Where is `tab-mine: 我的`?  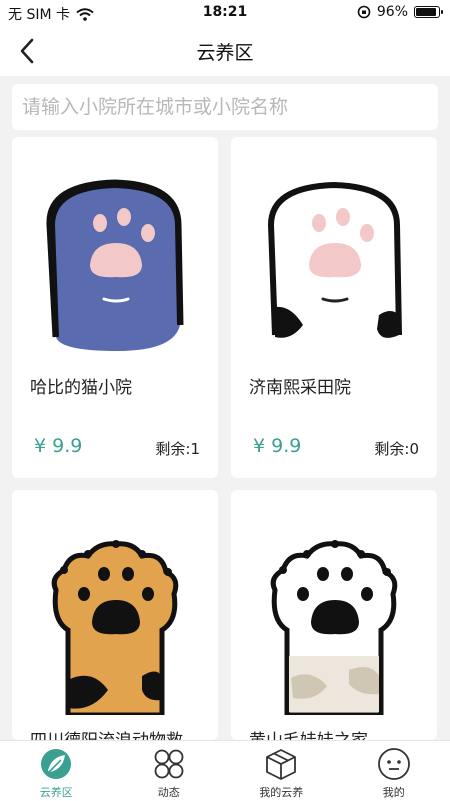
tab-mine: 我的 is located at coordinates (394, 771).